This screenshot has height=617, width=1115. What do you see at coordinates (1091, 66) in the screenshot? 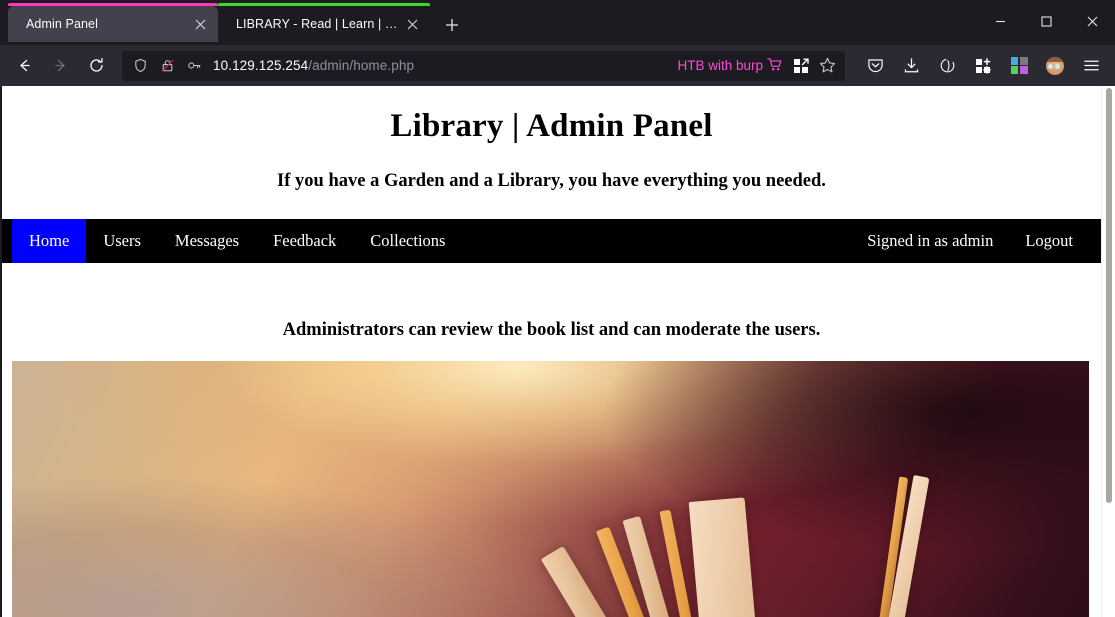
I see `hamburger-menu-icon` at bounding box center [1091, 66].